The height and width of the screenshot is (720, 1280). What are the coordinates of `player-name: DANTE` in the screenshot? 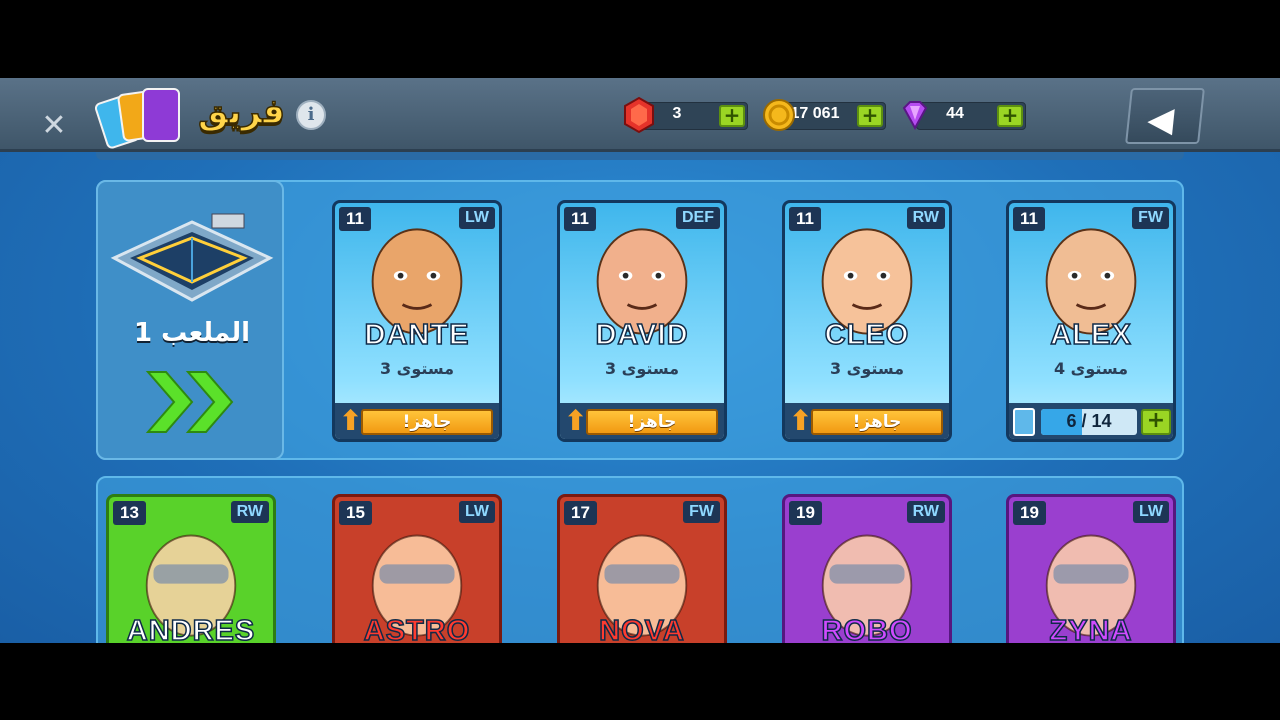 It's located at (417, 335).